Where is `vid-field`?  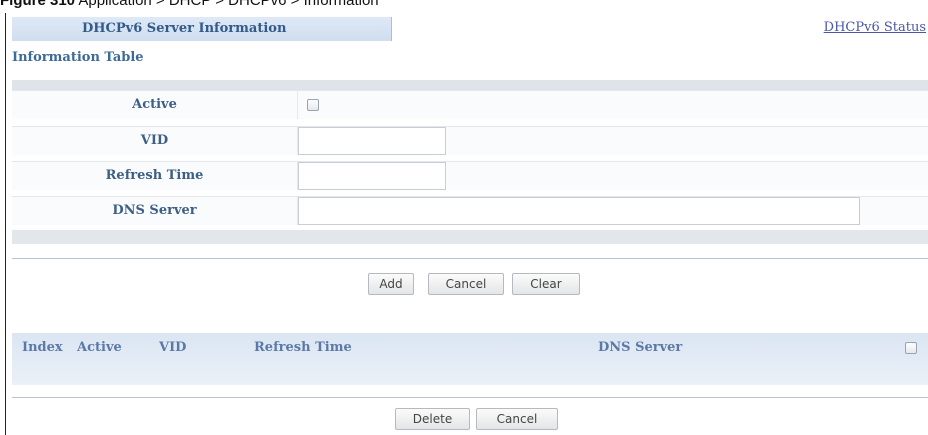
vid-field is located at coordinates (372, 141).